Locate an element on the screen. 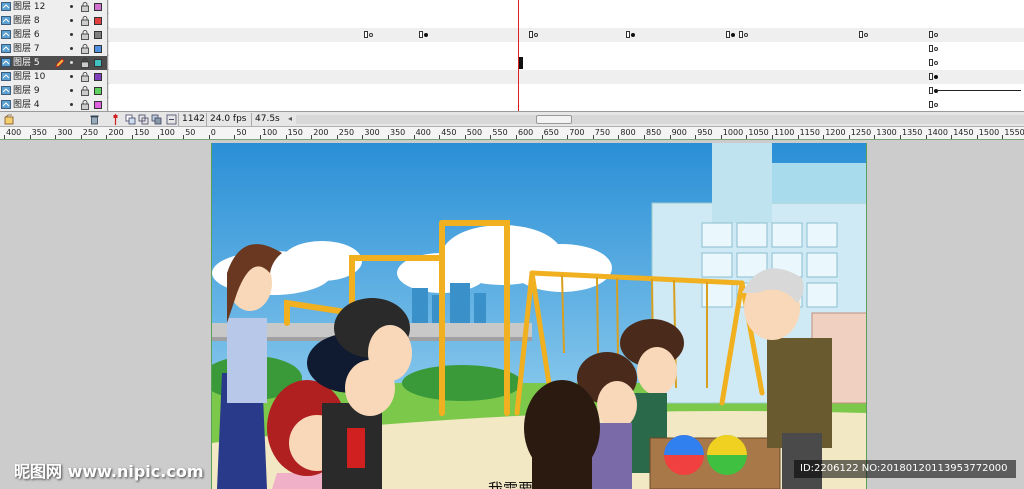 The width and height of the screenshot is (1024, 489). edit-multiple-frames-icon is located at coordinates (156, 119).